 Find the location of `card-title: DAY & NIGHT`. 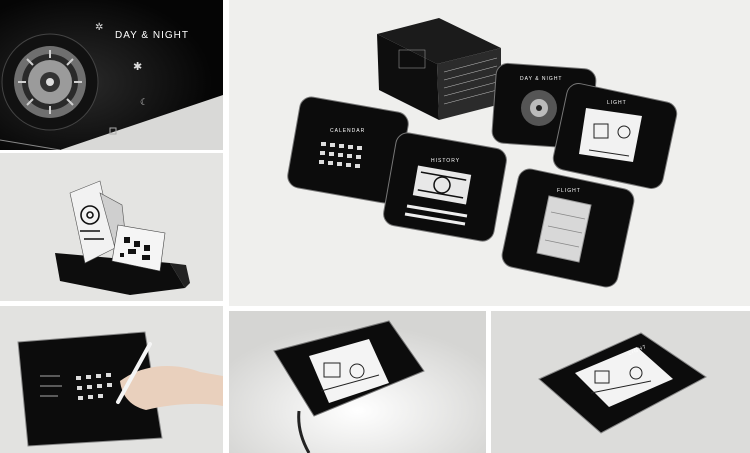

card-title: DAY & NIGHT is located at coordinates (152, 35).